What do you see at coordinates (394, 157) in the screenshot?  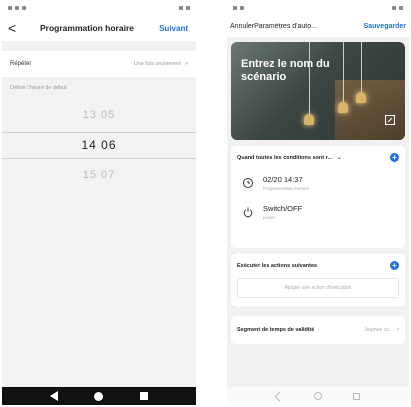 I see `add-condition-button: +` at bounding box center [394, 157].